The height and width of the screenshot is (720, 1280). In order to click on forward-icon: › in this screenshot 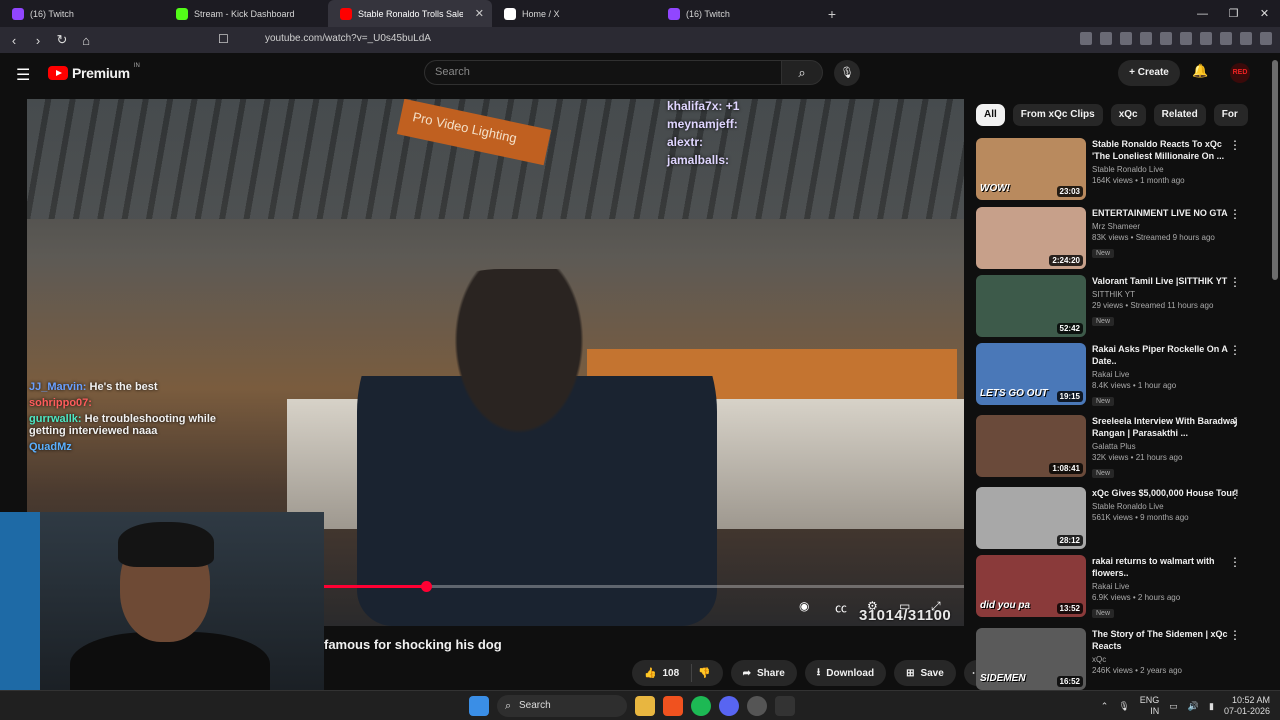, I will do `click(38, 40)`.